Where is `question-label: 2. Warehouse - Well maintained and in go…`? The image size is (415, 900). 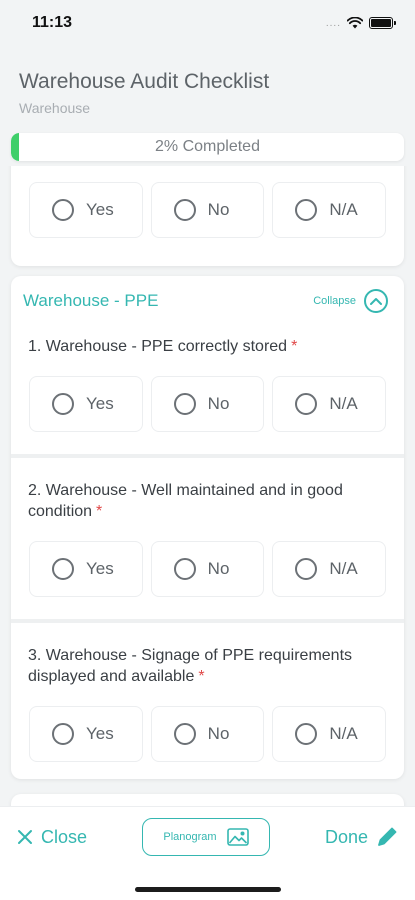 question-label: 2. Warehouse - Well maintained and in go… is located at coordinates (185, 501).